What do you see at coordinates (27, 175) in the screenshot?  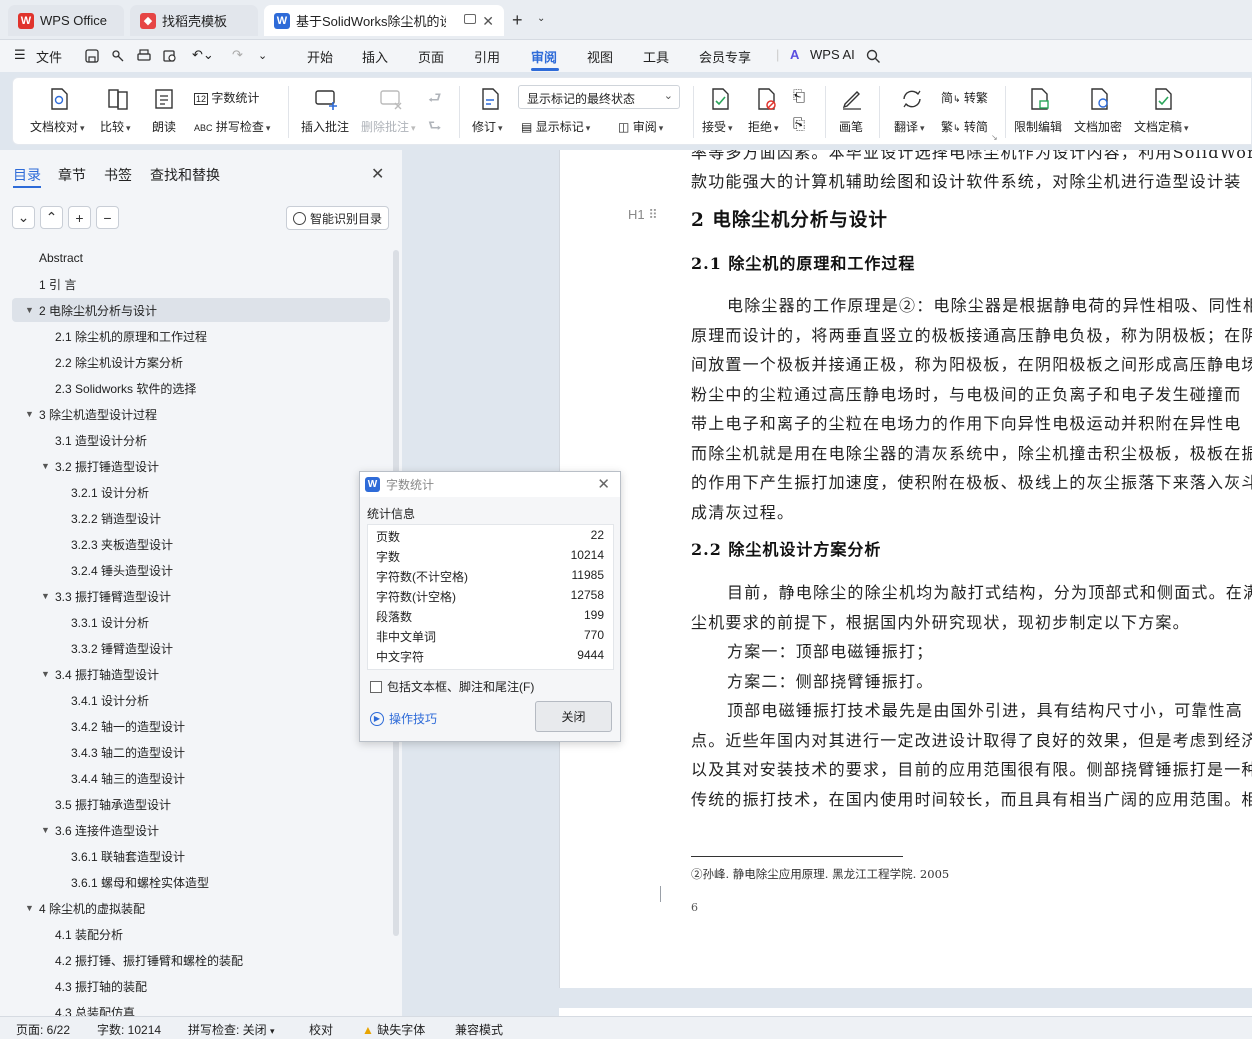 I see `tab-toc: 目录` at bounding box center [27, 175].